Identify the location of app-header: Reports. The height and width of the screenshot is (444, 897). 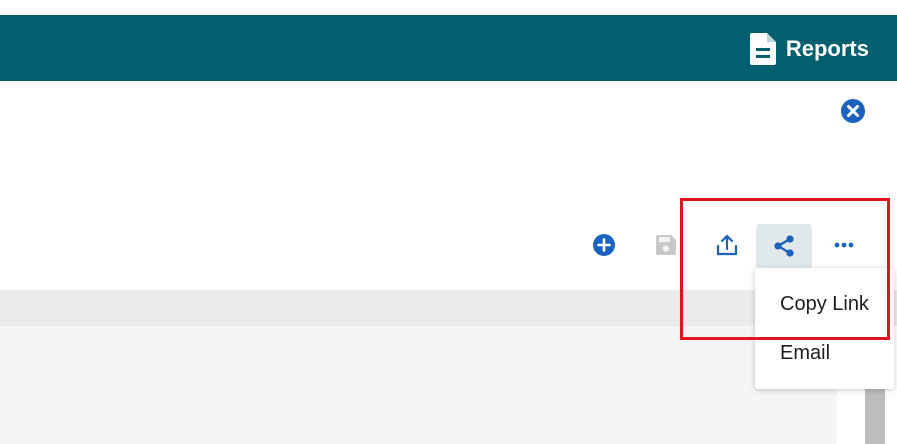
(448, 48).